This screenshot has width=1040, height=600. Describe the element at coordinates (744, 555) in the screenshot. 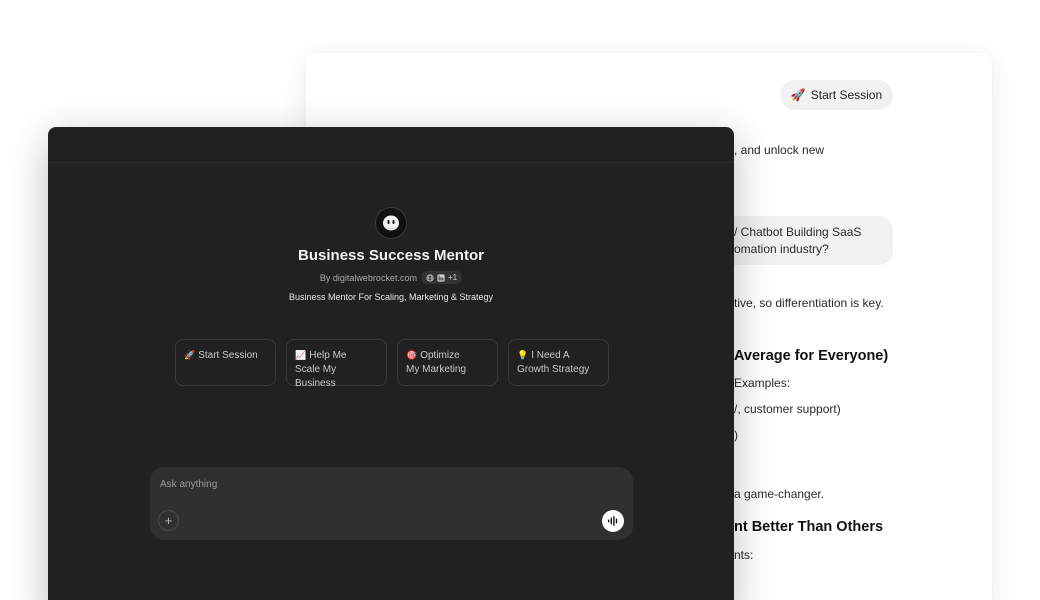

I see `response-text-line: nts:` at that location.